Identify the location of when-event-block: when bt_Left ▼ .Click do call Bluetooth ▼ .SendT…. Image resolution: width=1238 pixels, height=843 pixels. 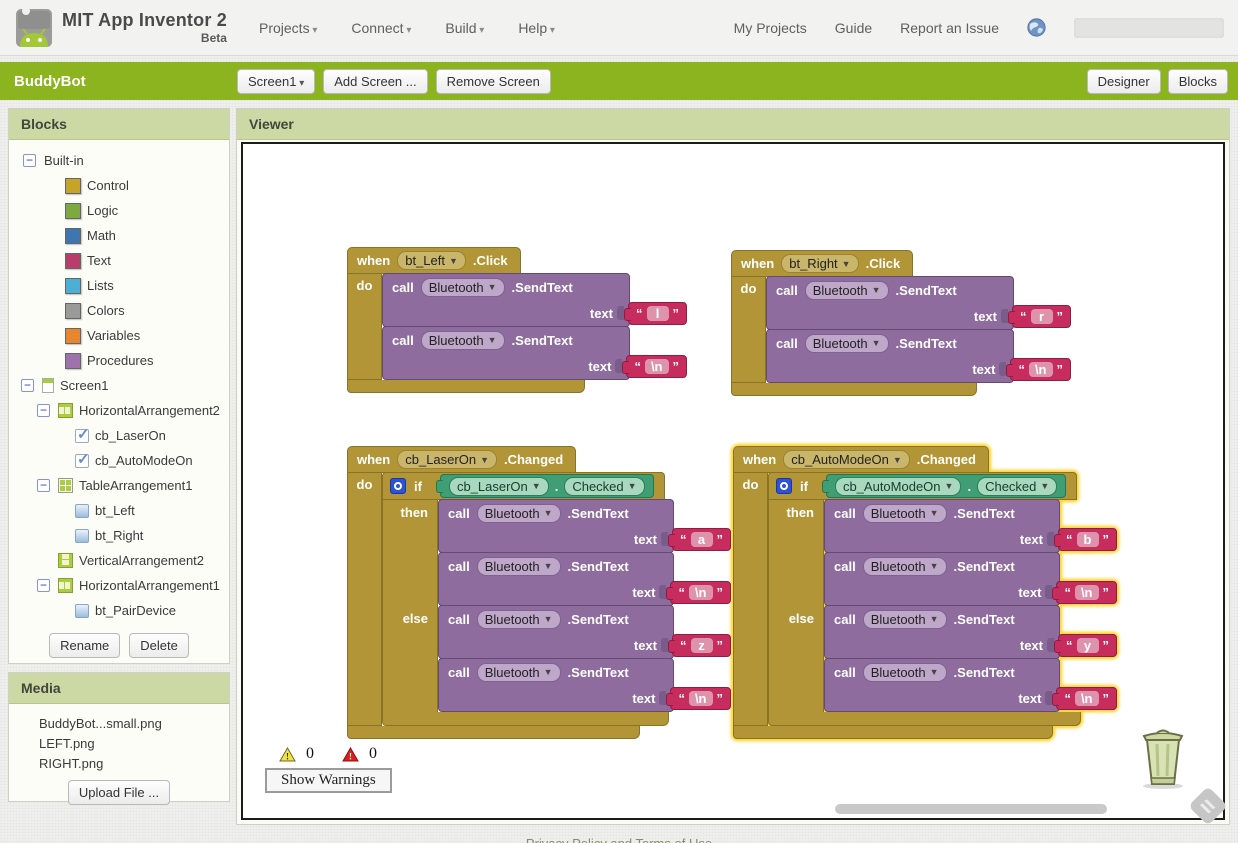
(517, 320).